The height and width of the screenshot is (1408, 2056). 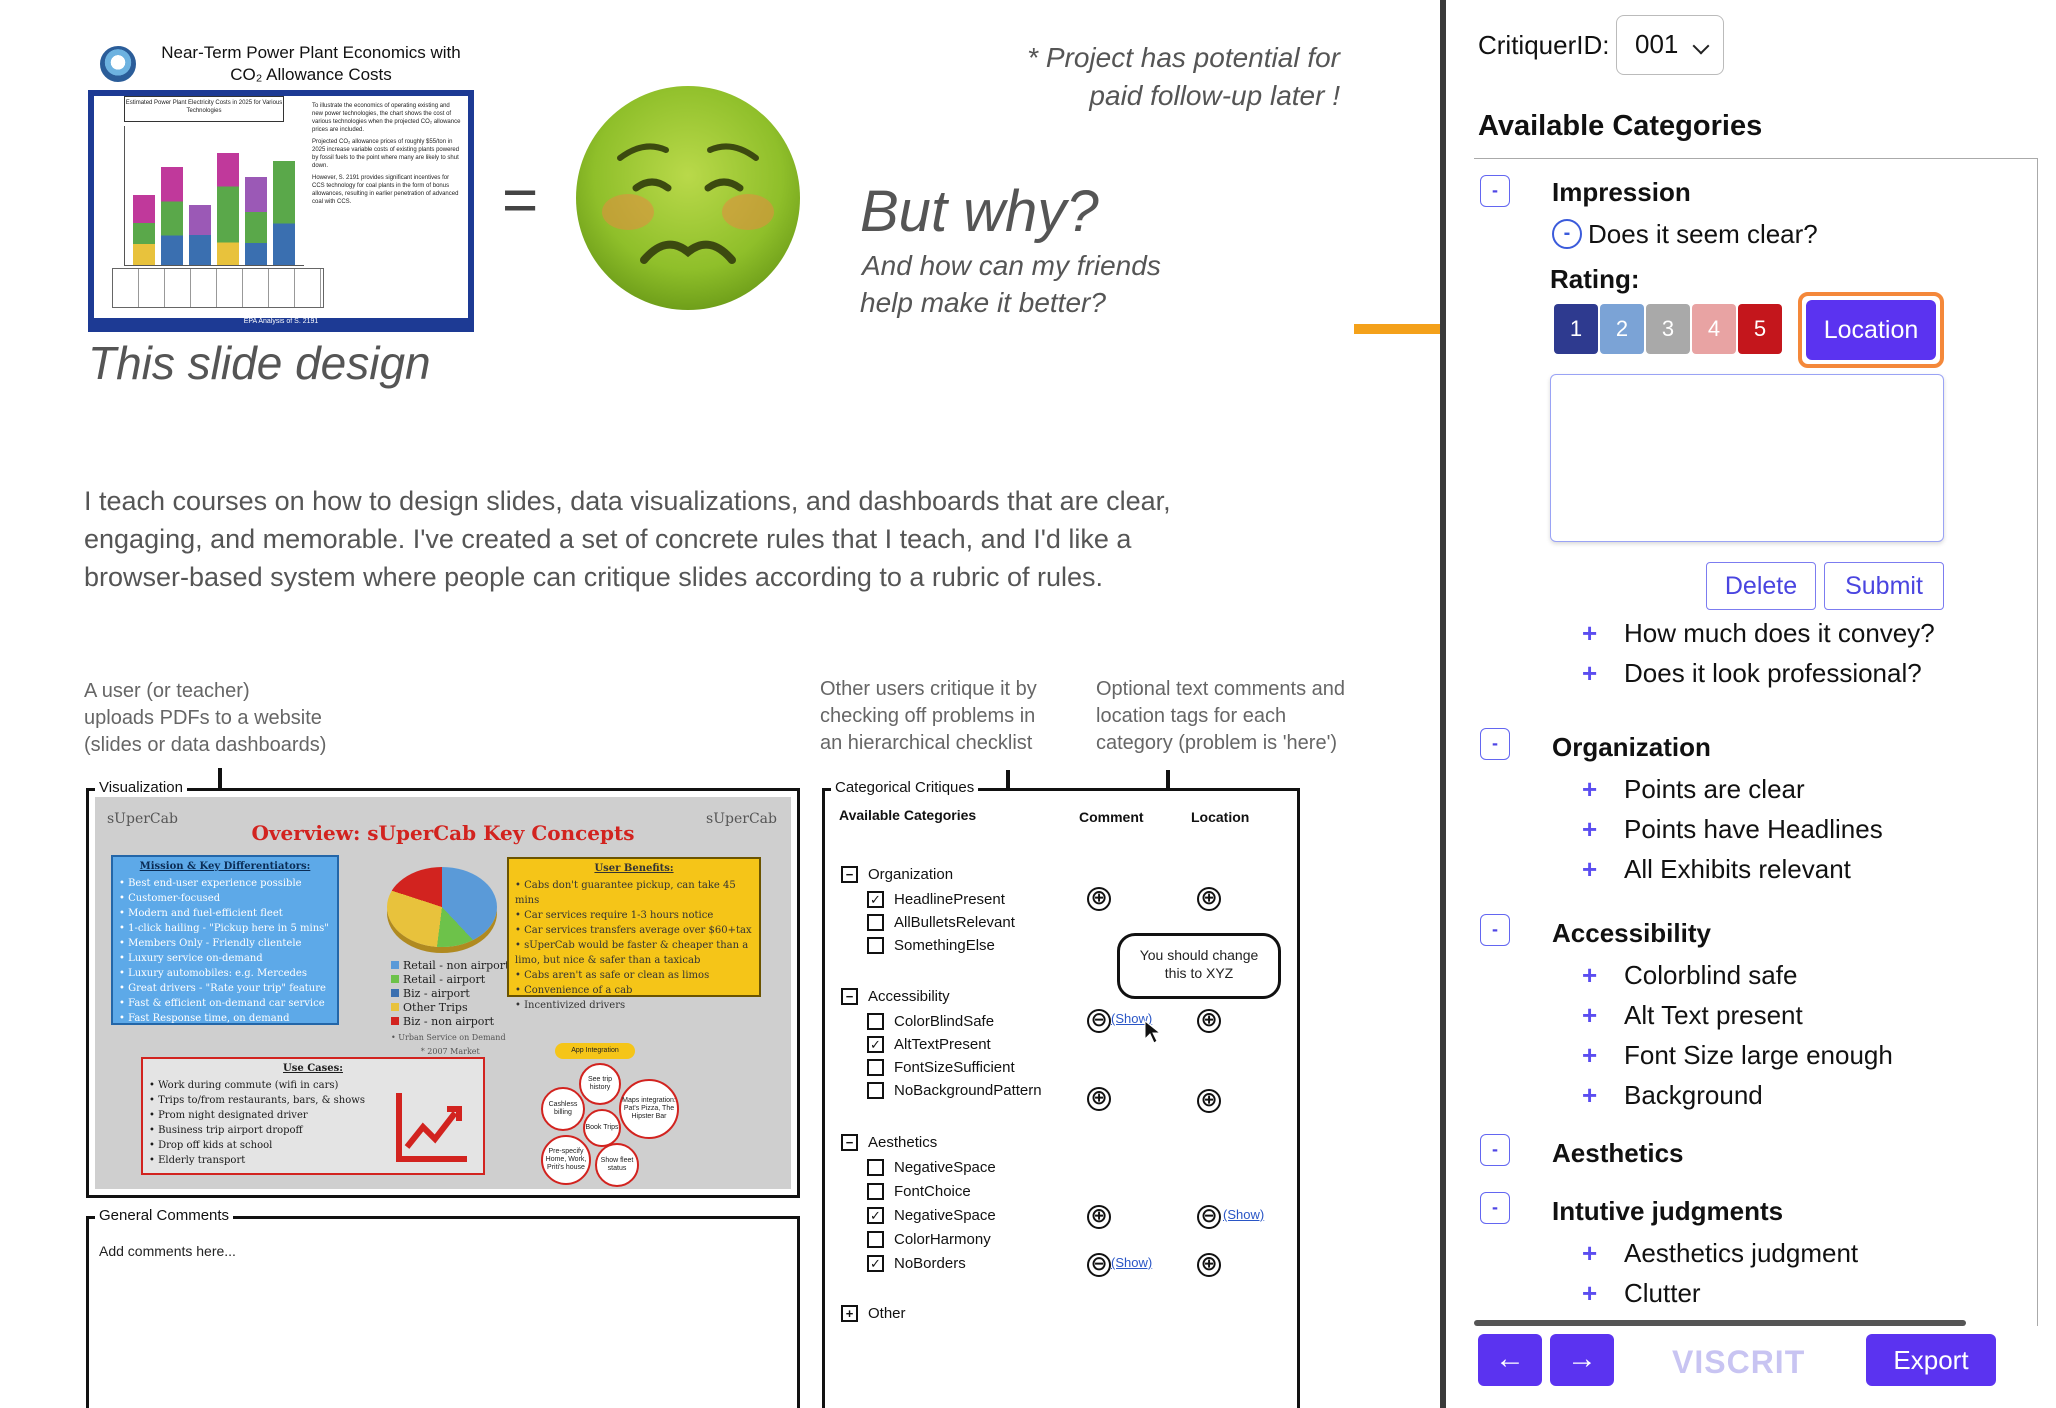 What do you see at coordinates (1739, 1362) in the screenshot?
I see `viscrit-logo: VISCRIT` at bounding box center [1739, 1362].